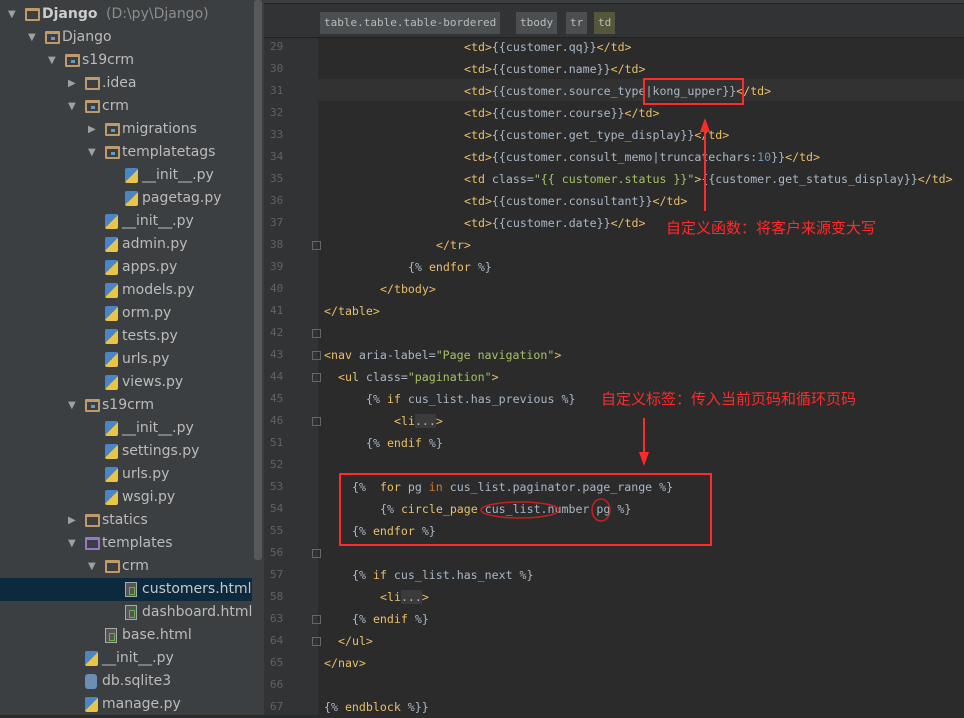 This screenshot has height=718, width=964. What do you see at coordinates (729, 399) in the screenshot?
I see `annotation-tag: 自定义标签：传入当前页码和循环页码` at bounding box center [729, 399].